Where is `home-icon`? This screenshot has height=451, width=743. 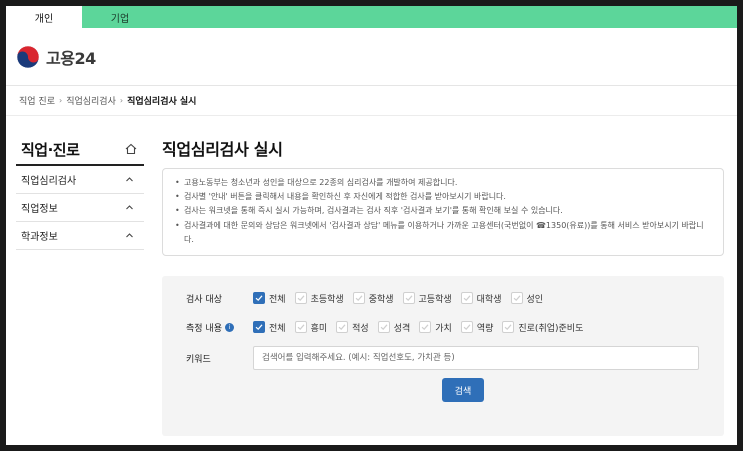
home-icon is located at coordinates (131, 149).